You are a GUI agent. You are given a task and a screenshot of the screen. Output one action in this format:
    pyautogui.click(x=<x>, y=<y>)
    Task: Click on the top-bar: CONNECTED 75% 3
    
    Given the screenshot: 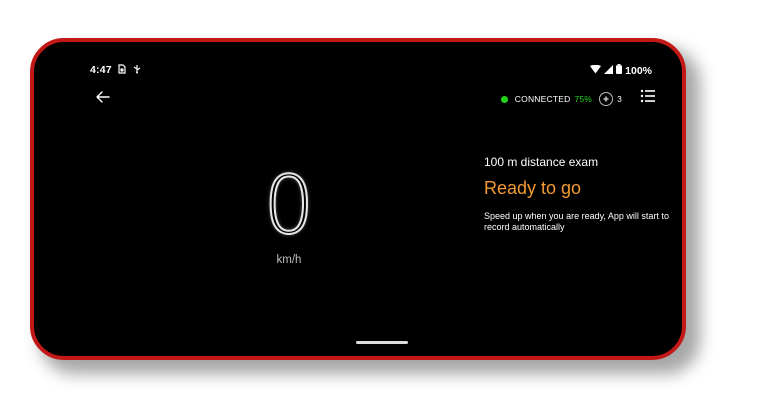 What is the action you would take?
    pyautogui.click(x=358, y=99)
    